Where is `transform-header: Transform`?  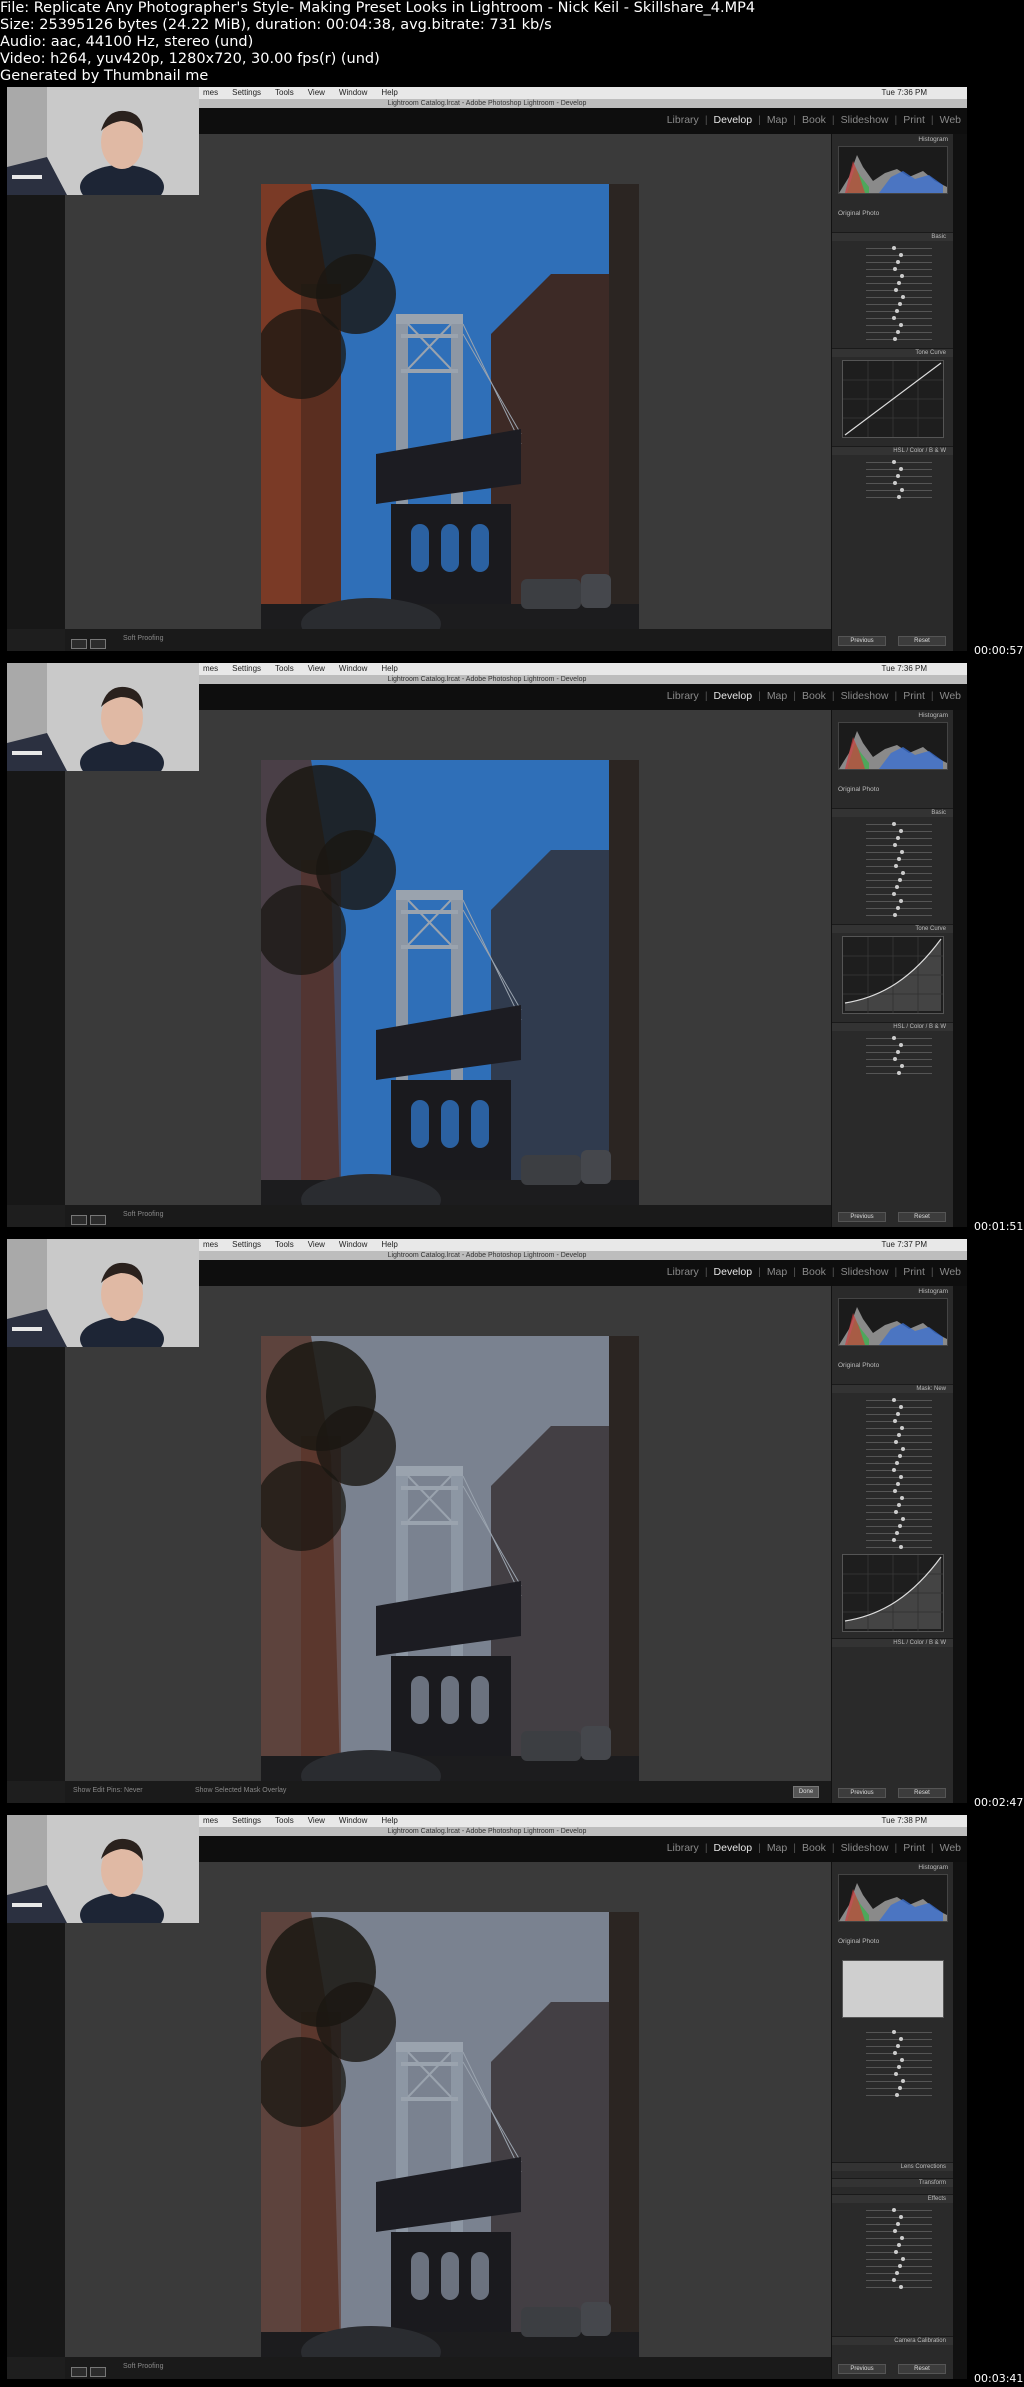 transform-header: Transform is located at coordinates (893, 2182).